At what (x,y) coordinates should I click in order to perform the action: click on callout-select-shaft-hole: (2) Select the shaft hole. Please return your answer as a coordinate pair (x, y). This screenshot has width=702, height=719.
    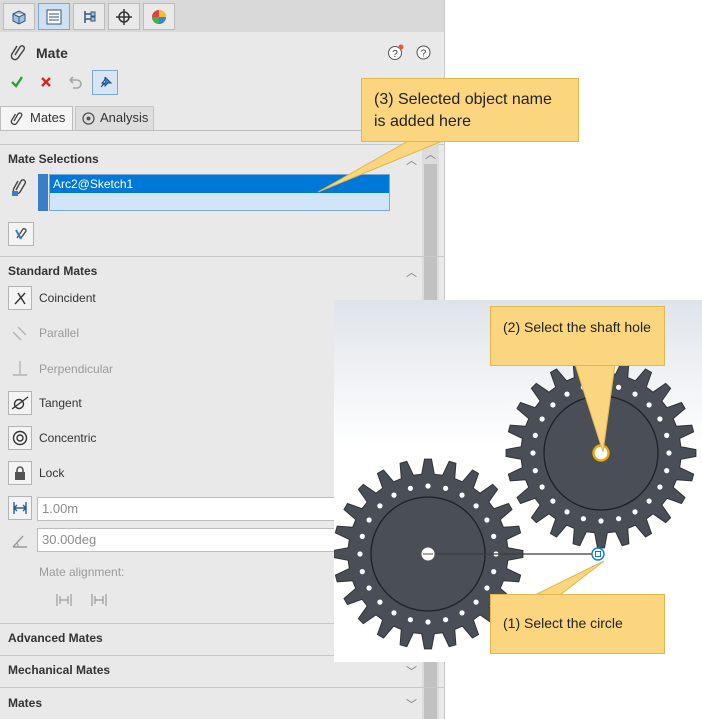
    Looking at the image, I should click on (577, 336).